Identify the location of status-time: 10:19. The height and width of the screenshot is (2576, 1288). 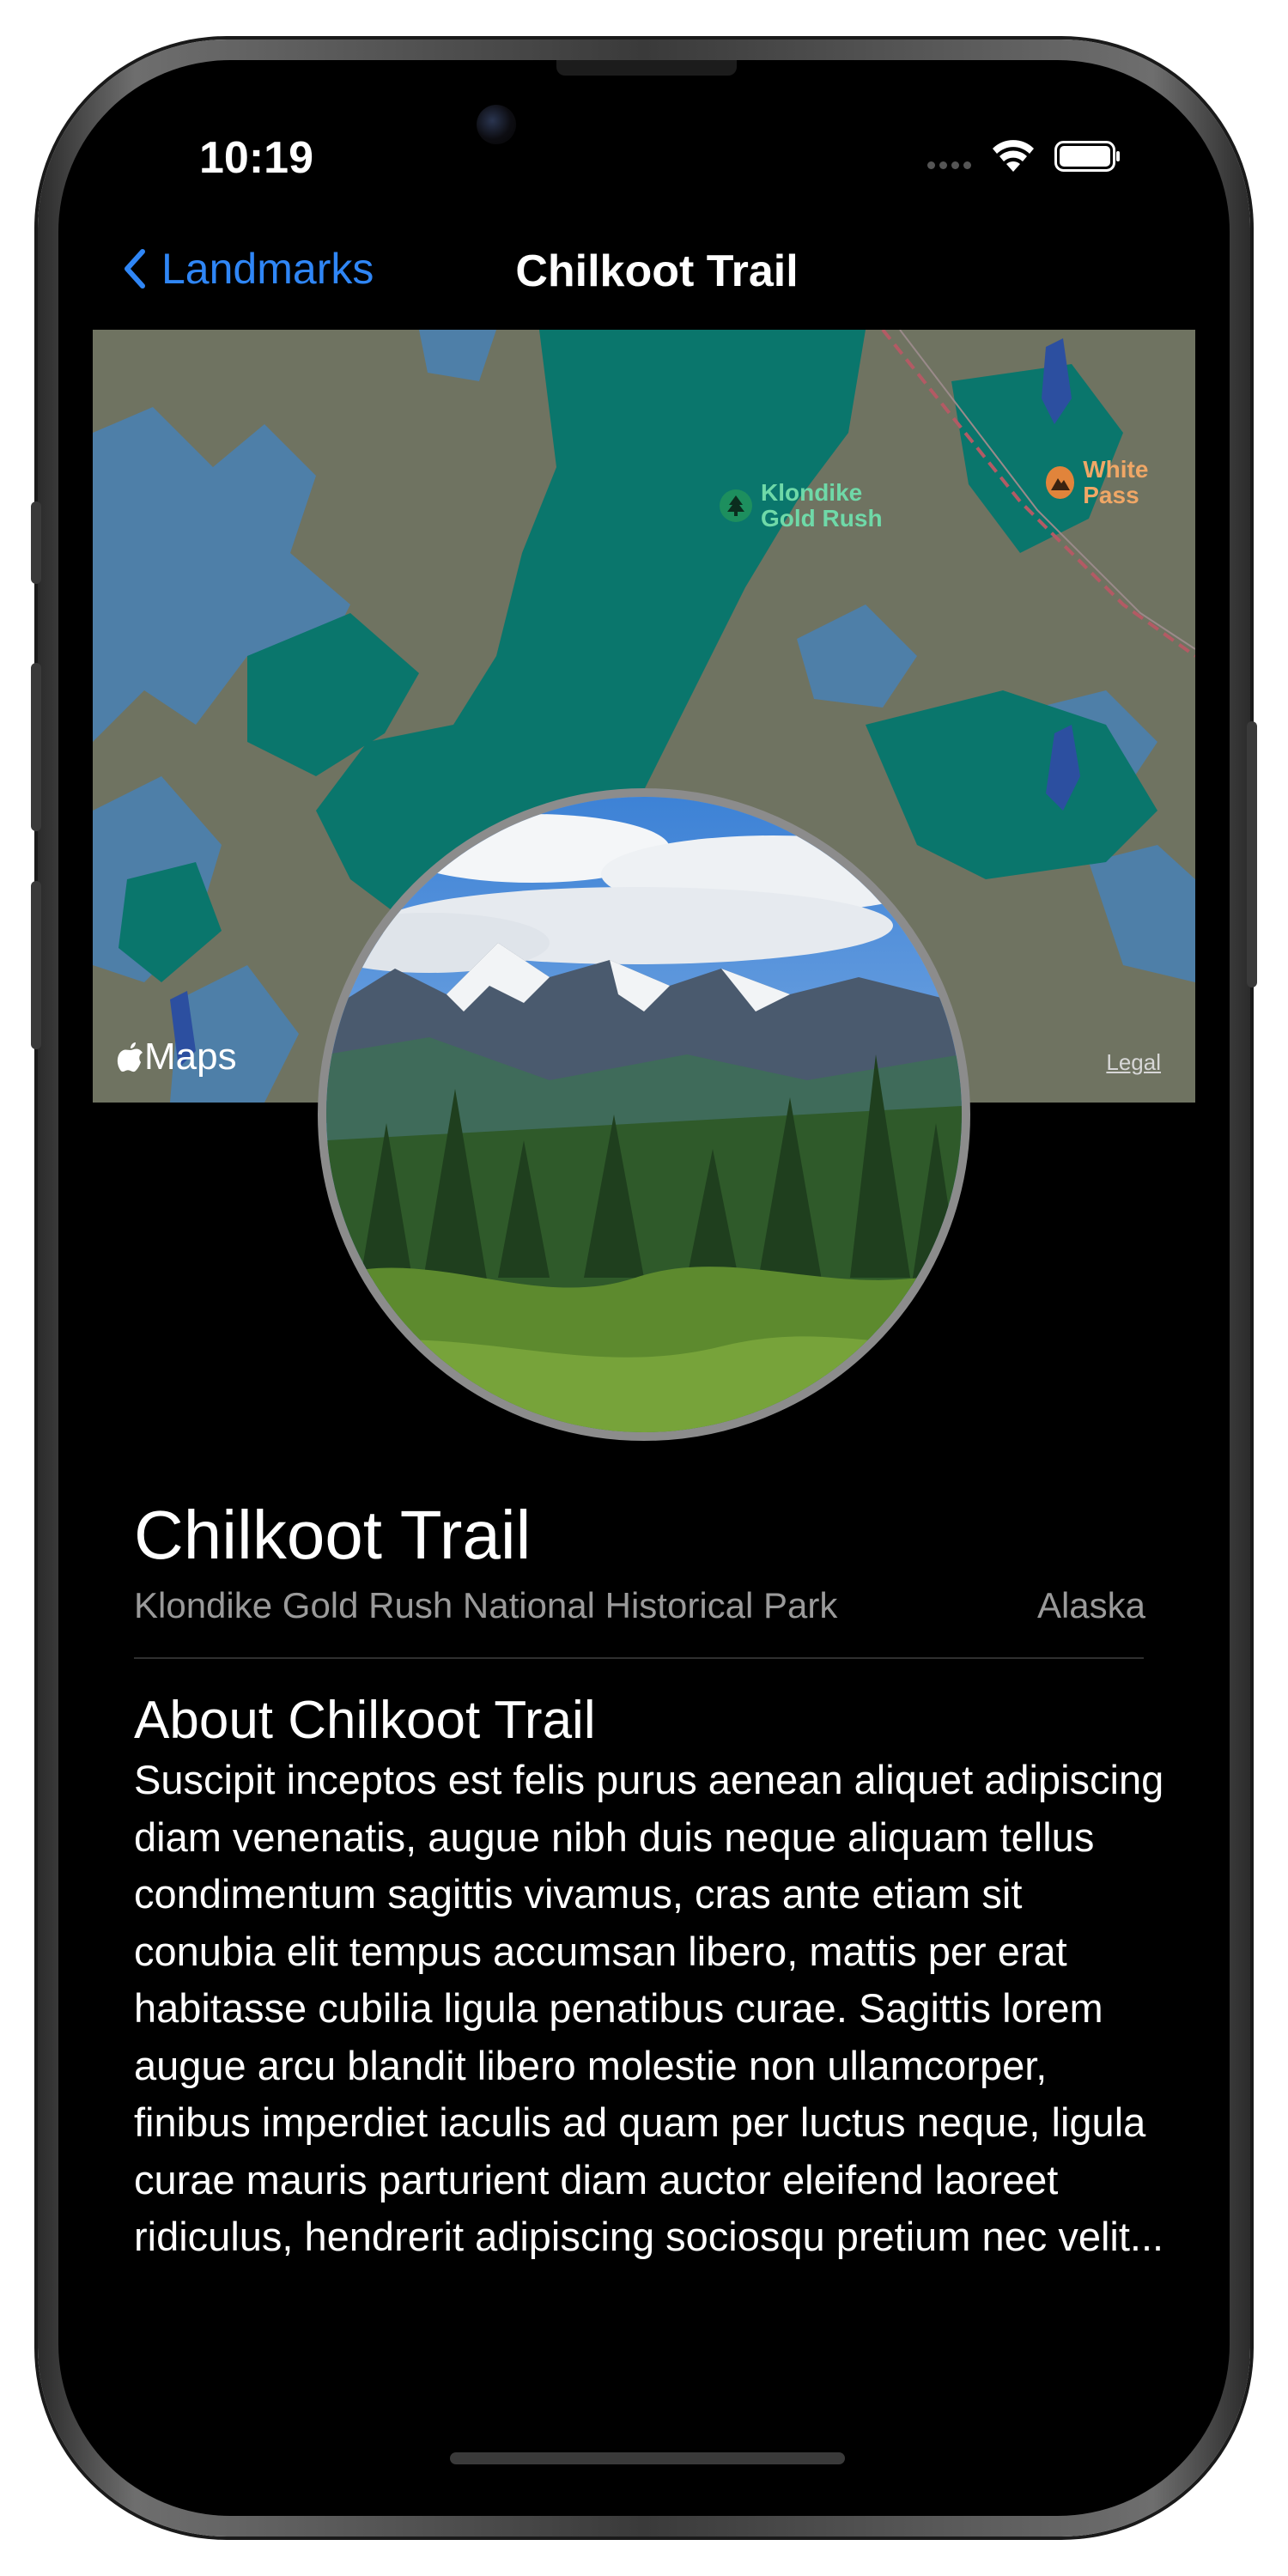
(256, 158).